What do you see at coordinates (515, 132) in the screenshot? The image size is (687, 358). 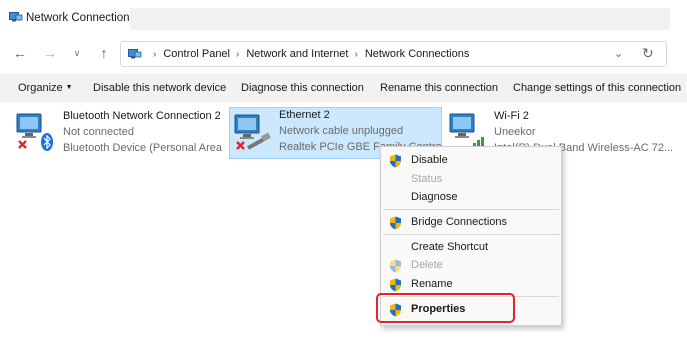 I see `adapter-status: Uneekor` at bounding box center [515, 132].